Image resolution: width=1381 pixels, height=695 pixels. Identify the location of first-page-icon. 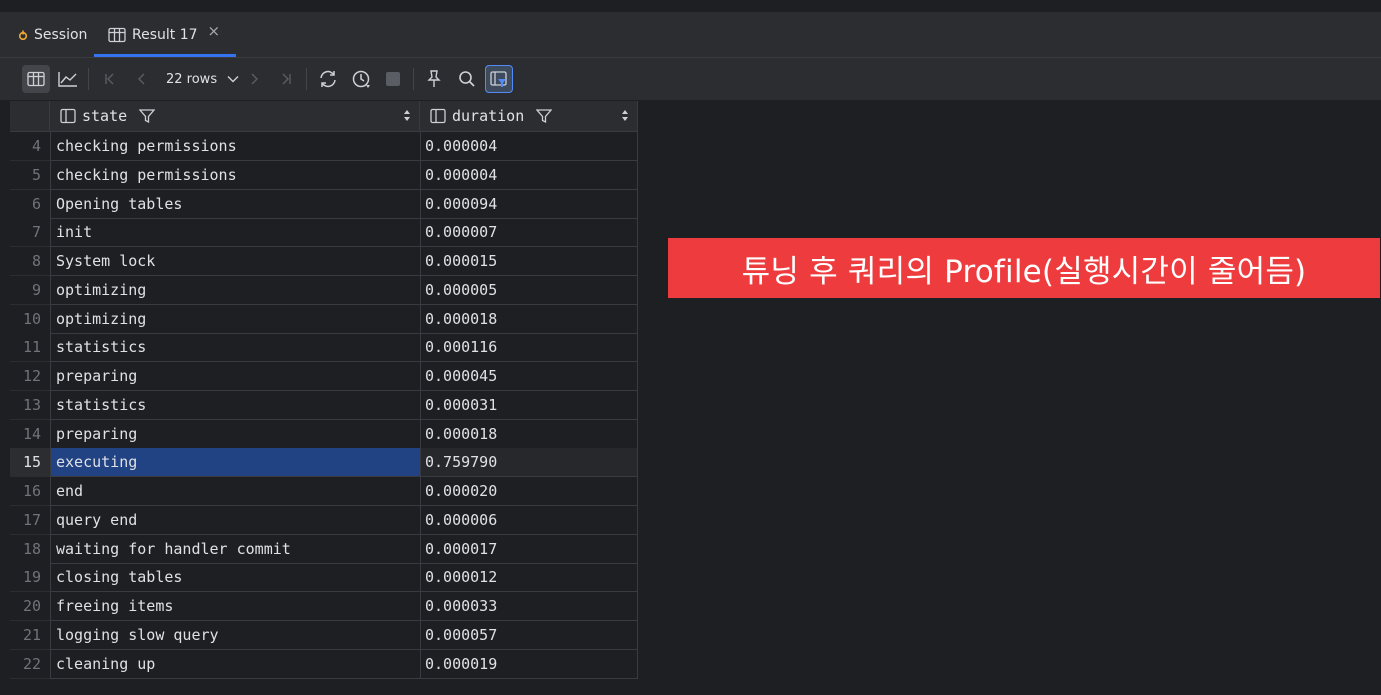
(110, 79).